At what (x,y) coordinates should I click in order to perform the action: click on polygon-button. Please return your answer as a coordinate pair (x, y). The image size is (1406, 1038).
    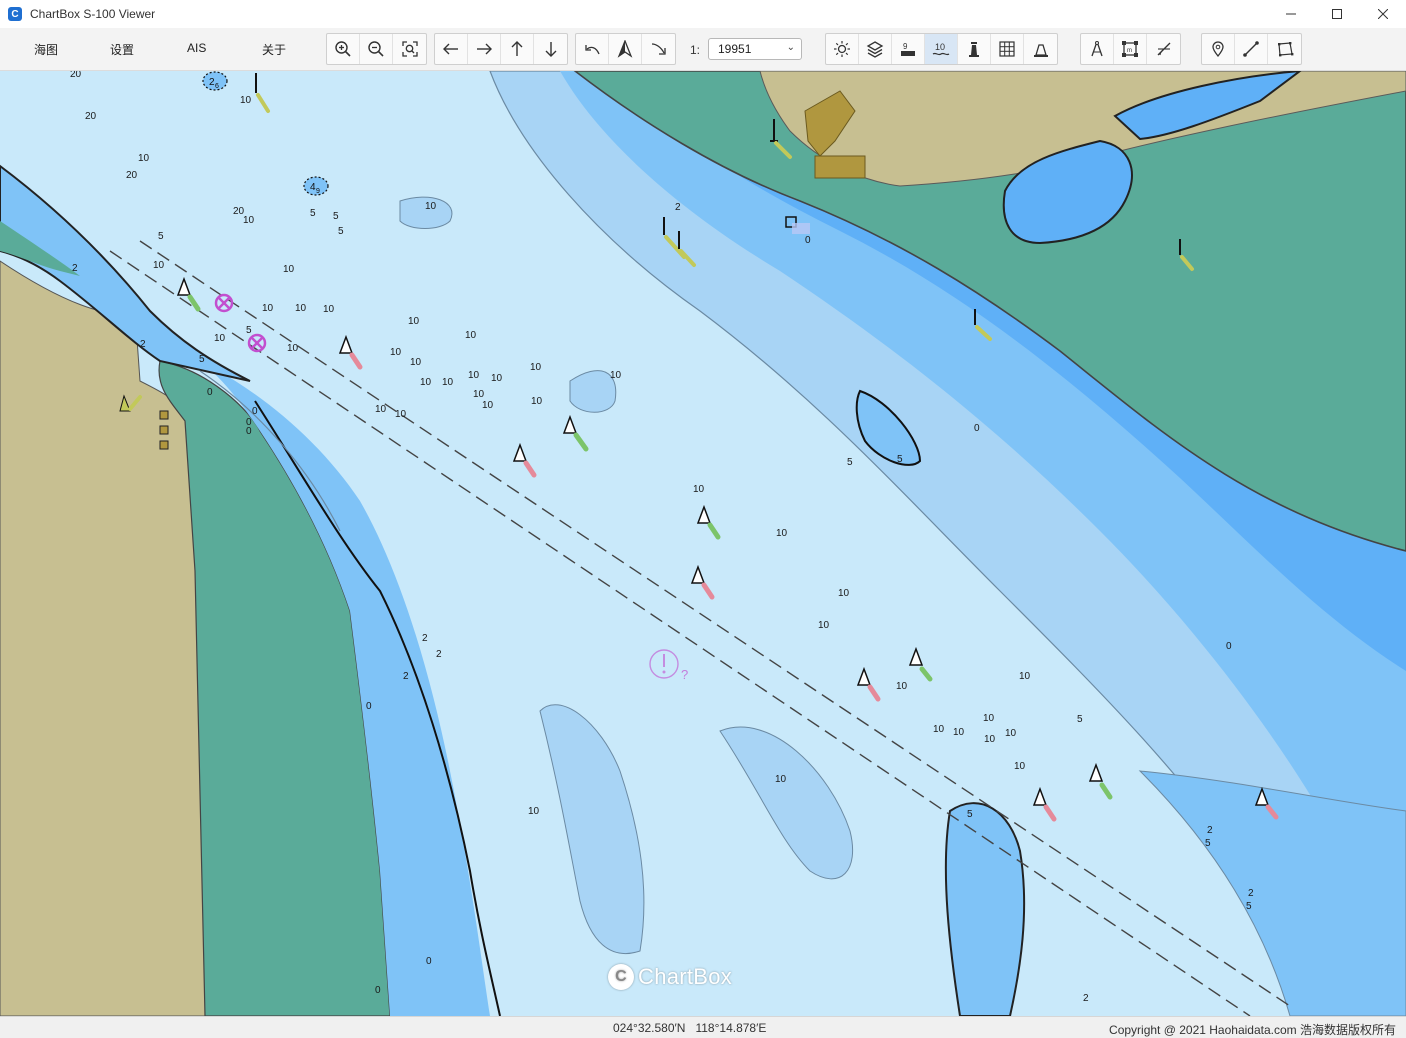
    Looking at the image, I should click on (1284, 49).